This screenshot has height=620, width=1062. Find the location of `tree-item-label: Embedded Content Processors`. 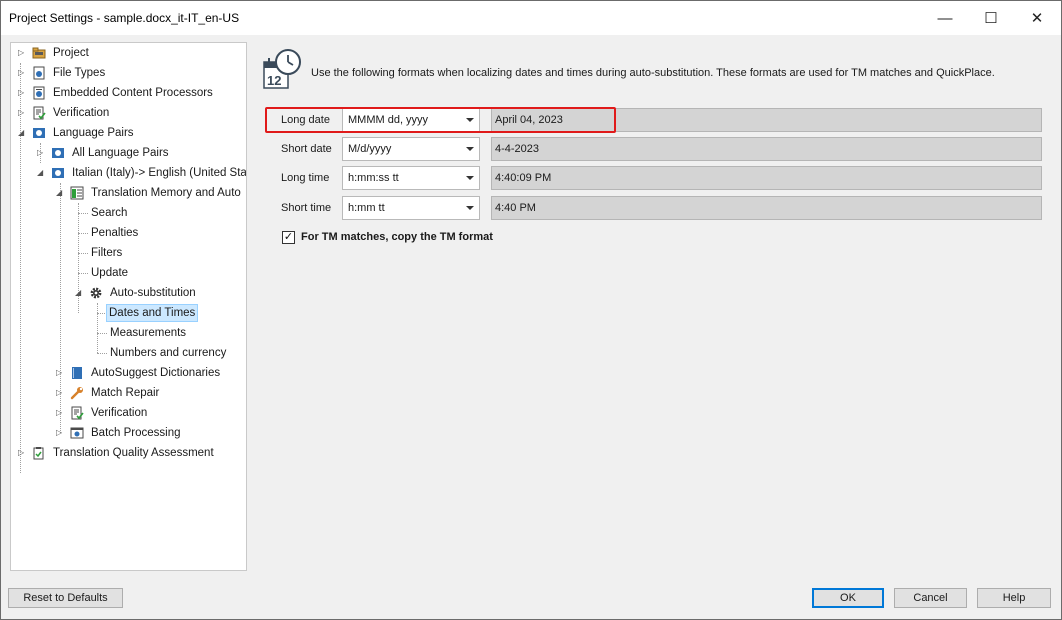

tree-item-label: Embedded Content Processors is located at coordinates (133, 93).